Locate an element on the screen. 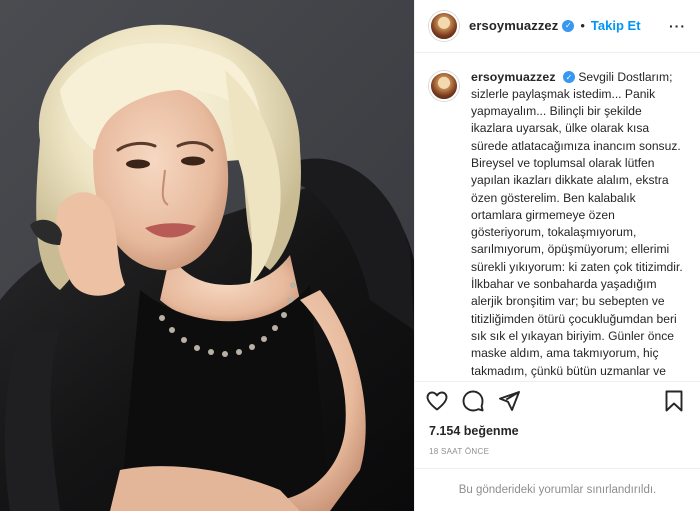 The image size is (700, 511). caption-author-avatar is located at coordinates (444, 85).